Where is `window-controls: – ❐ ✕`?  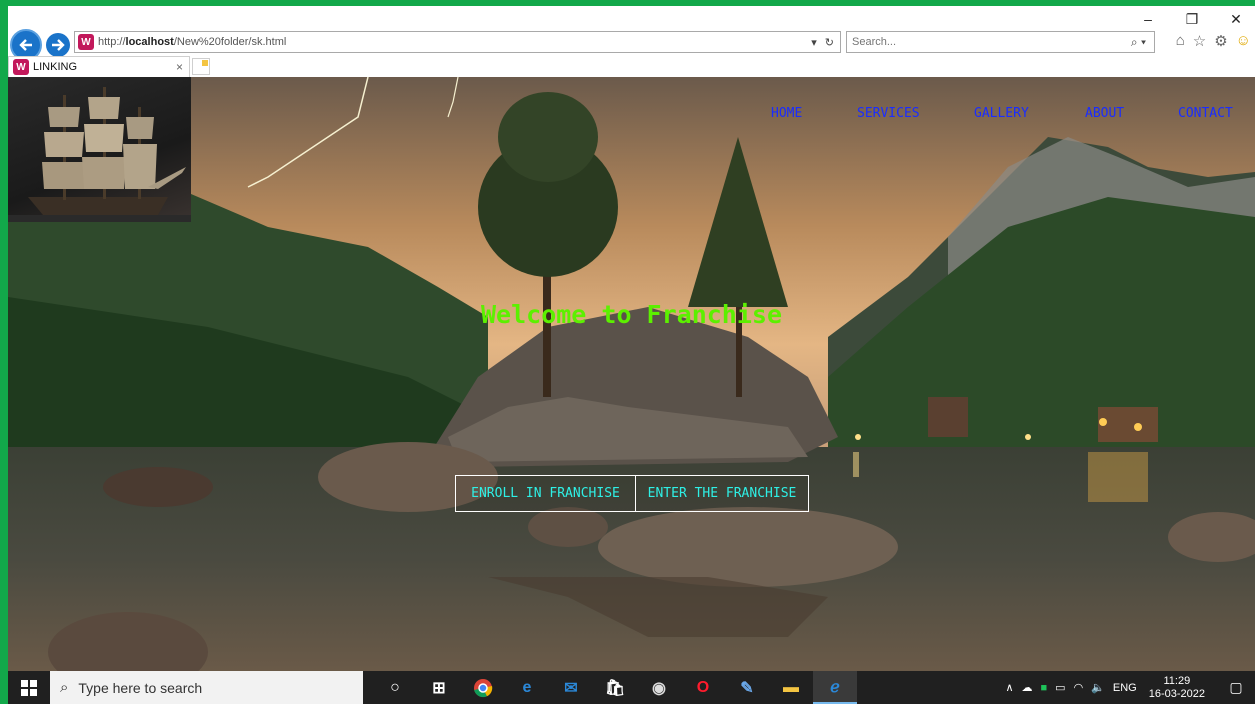
window-controls: – ❐ ✕ is located at coordinates (1192, 19).